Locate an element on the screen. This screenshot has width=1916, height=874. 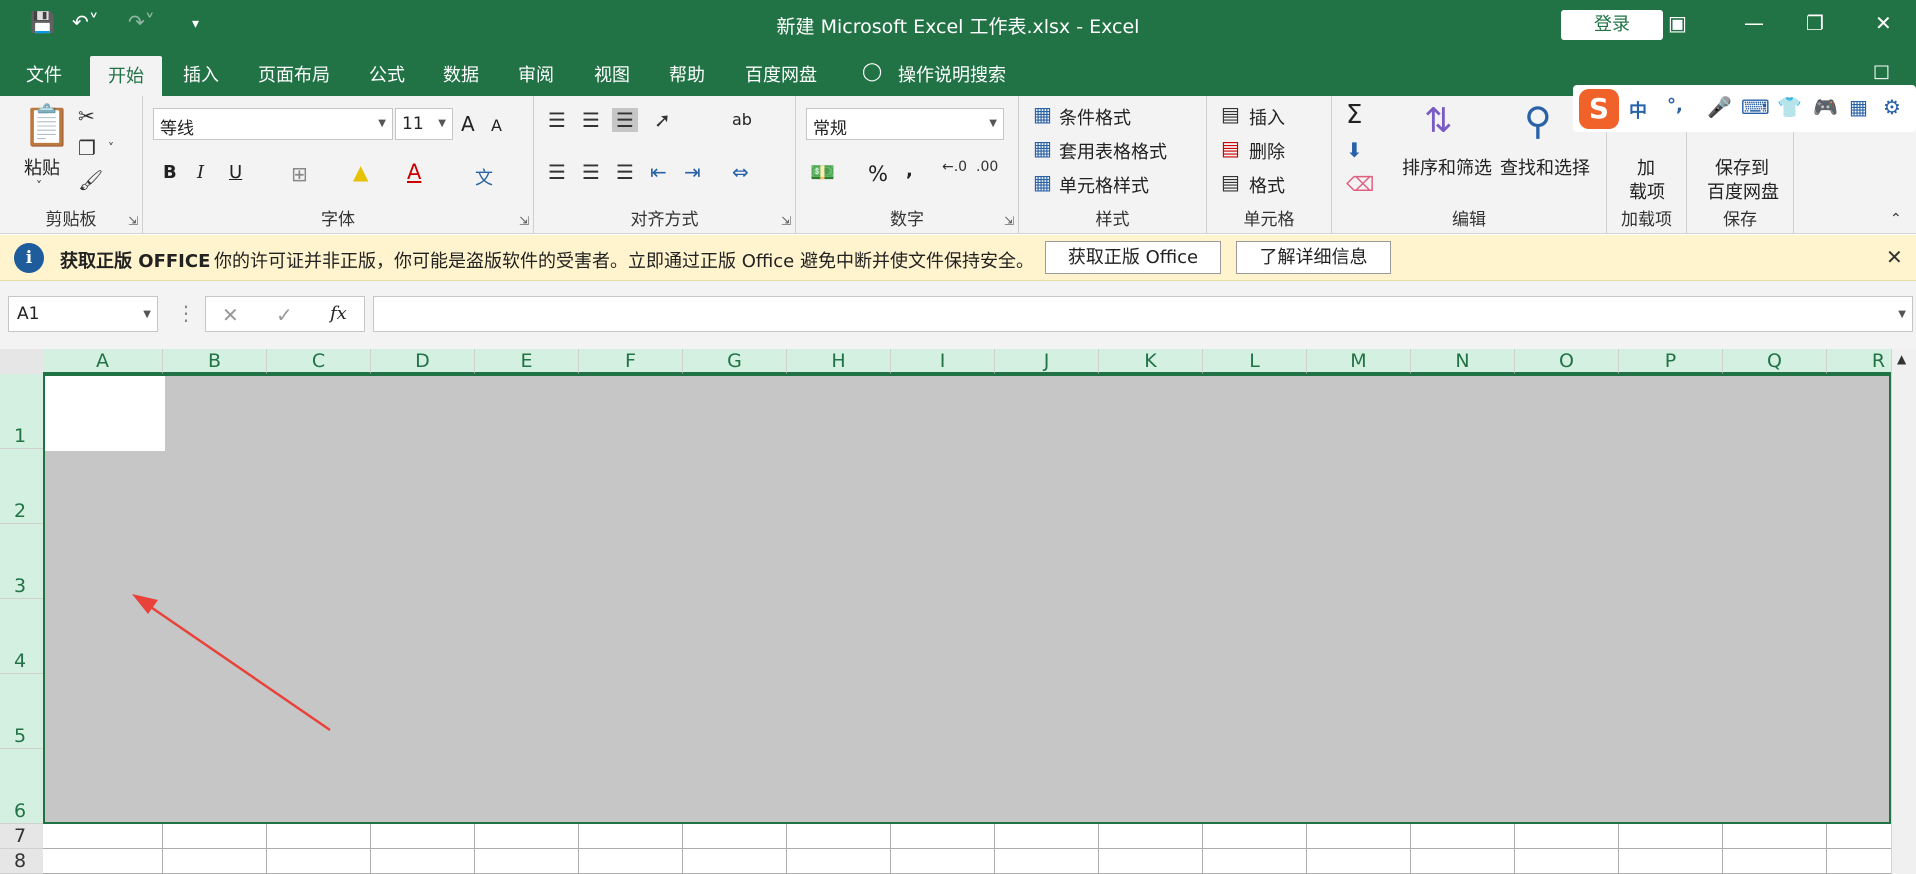
arrow-head is located at coordinates (145, 604).